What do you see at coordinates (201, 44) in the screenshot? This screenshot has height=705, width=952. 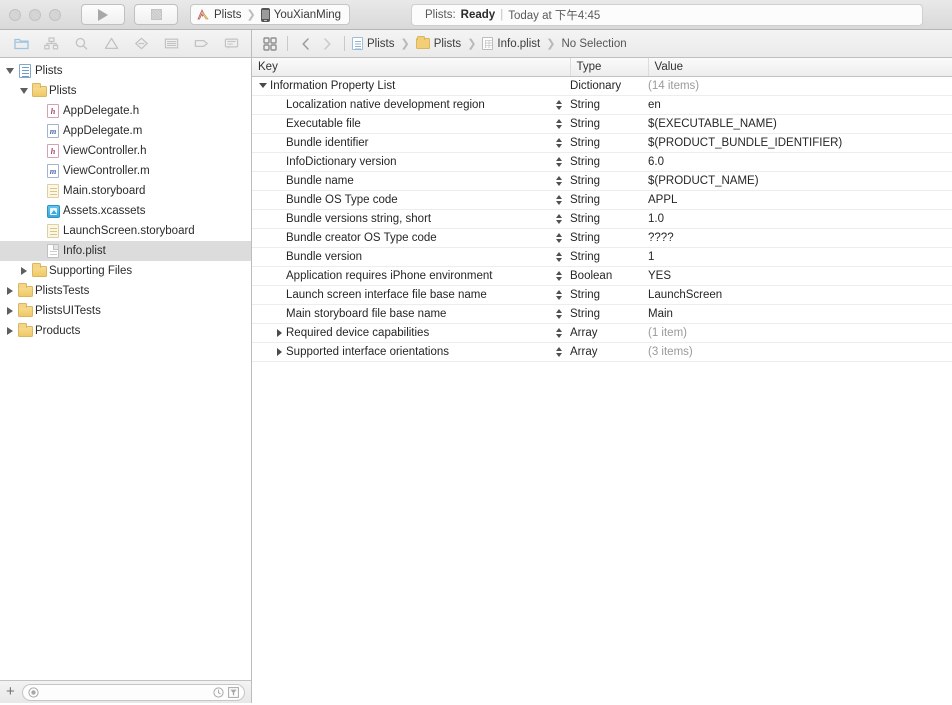 I see `sidebar-item-breakpoint-navigator` at bounding box center [201, 44].